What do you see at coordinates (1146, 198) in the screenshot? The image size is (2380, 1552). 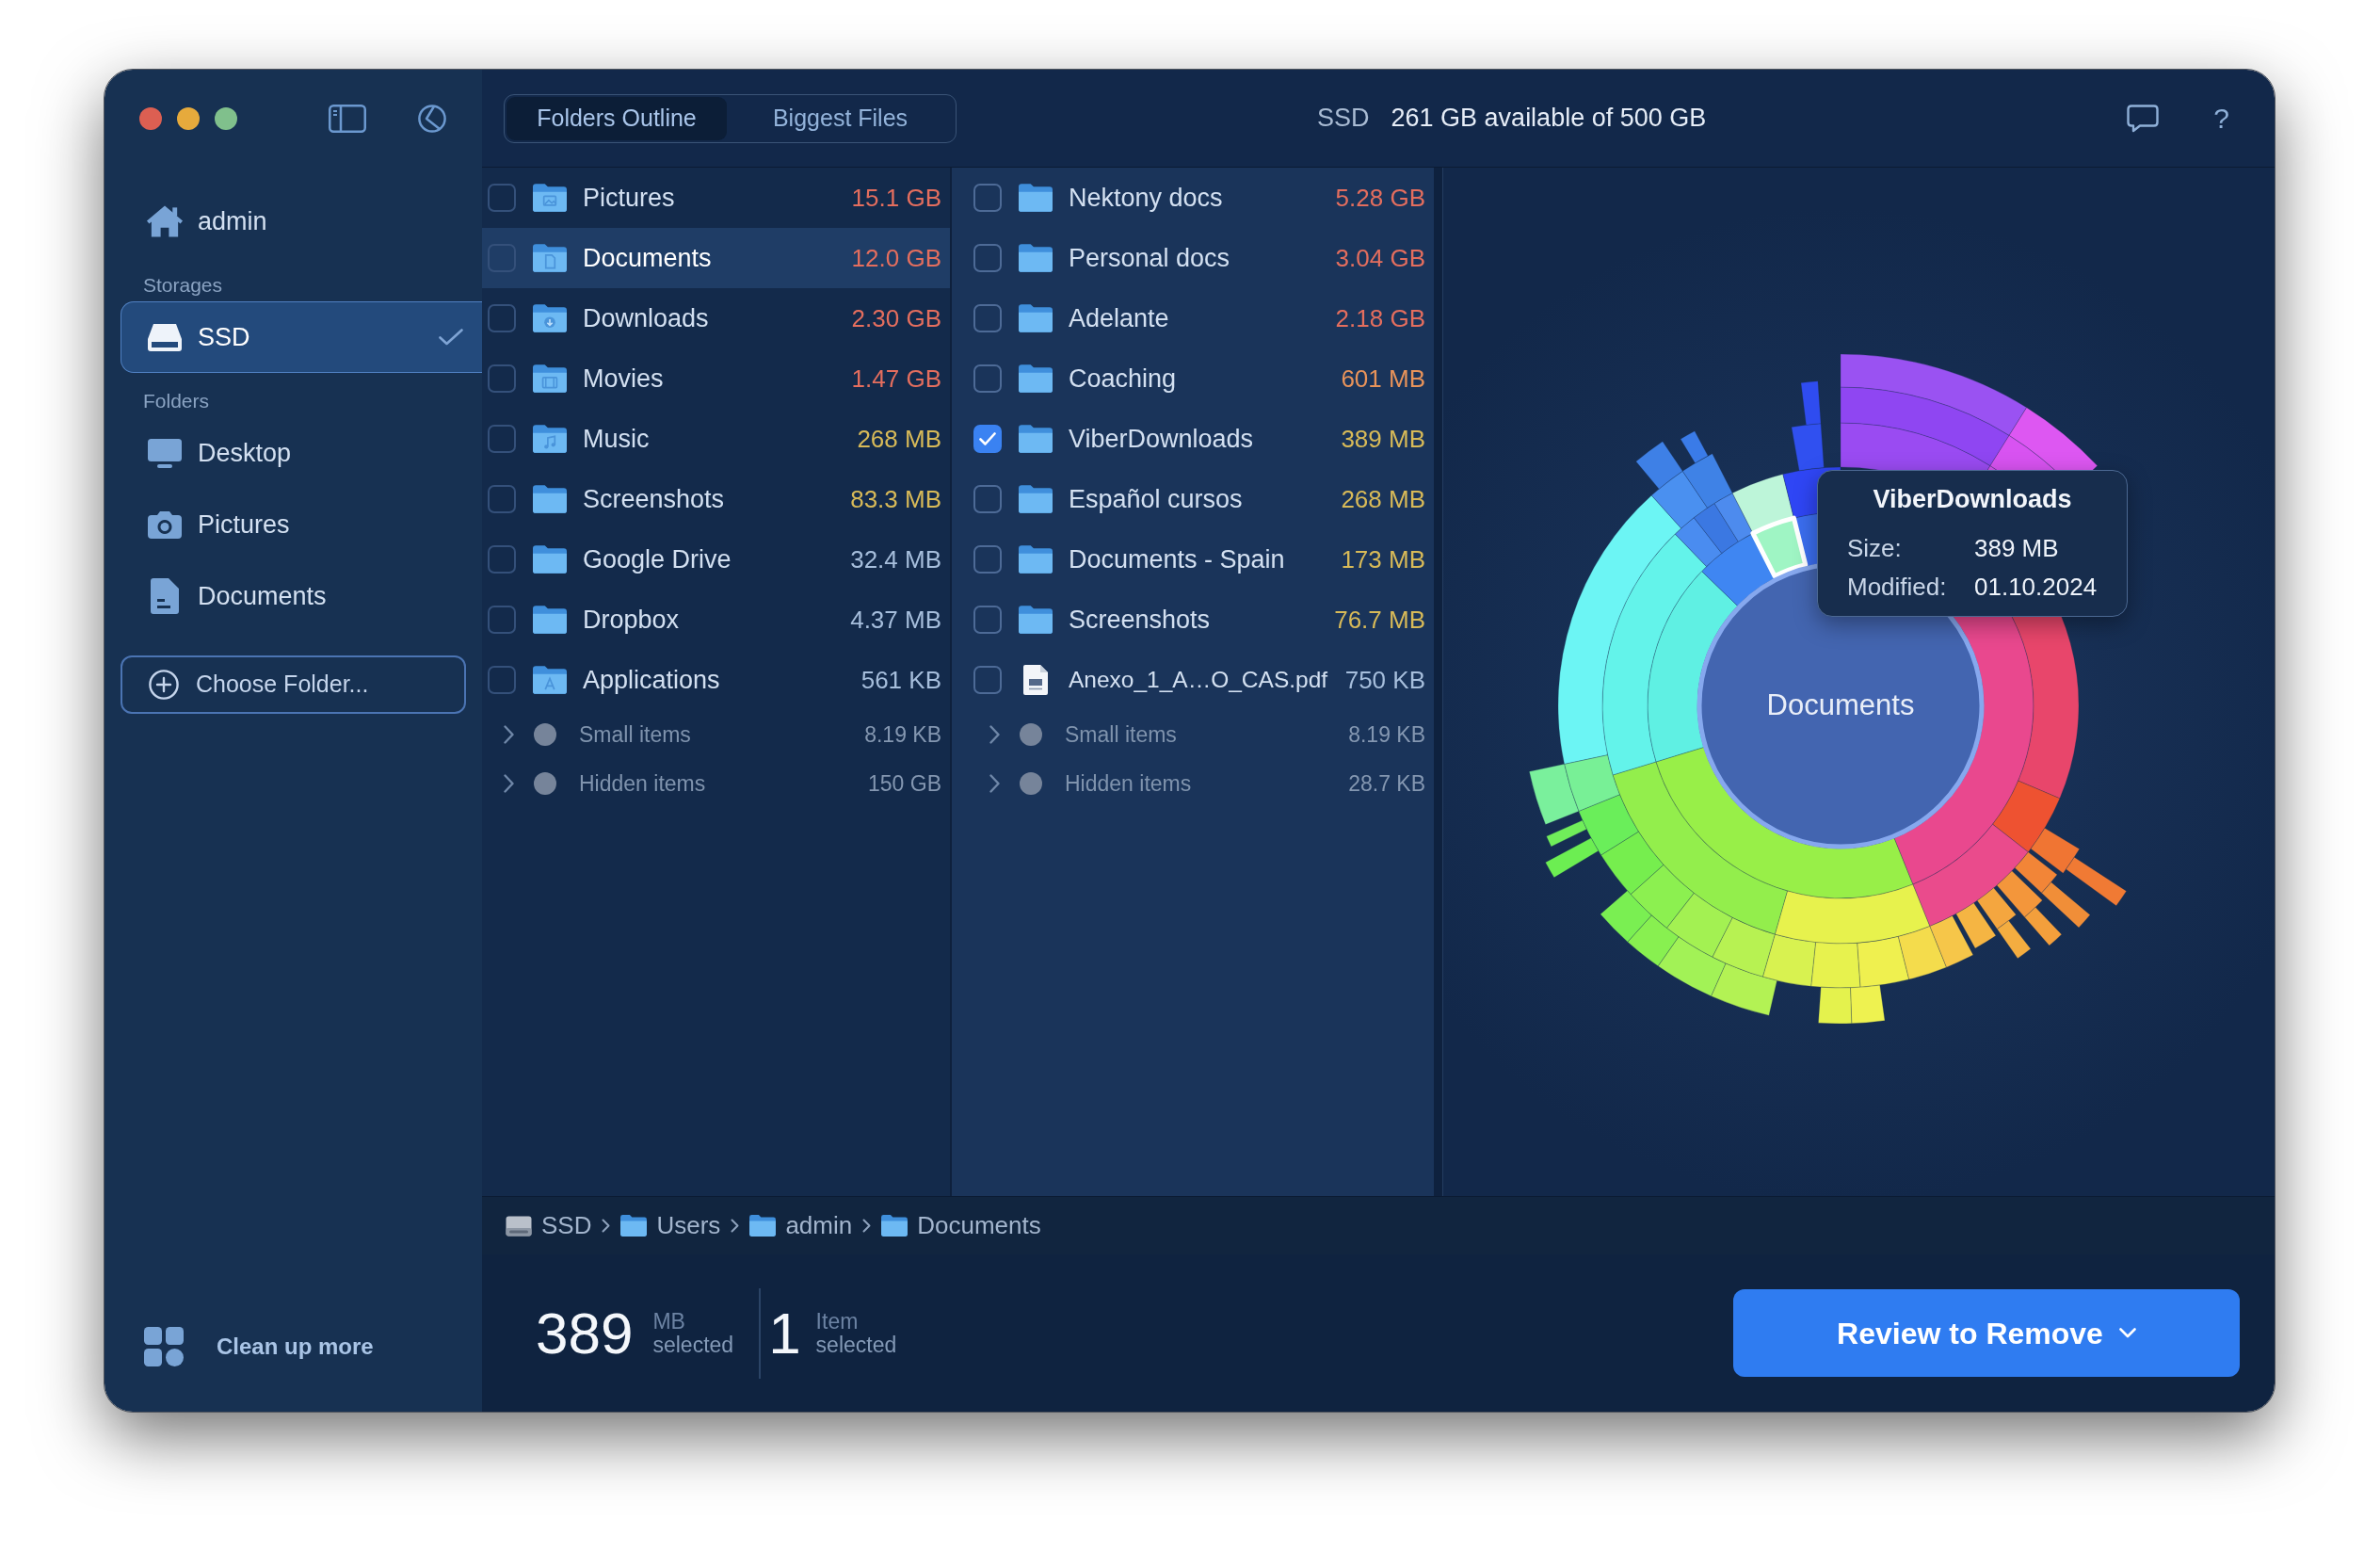 I see `folder-name: Nektony docs` at bounding box center [1146, 198].